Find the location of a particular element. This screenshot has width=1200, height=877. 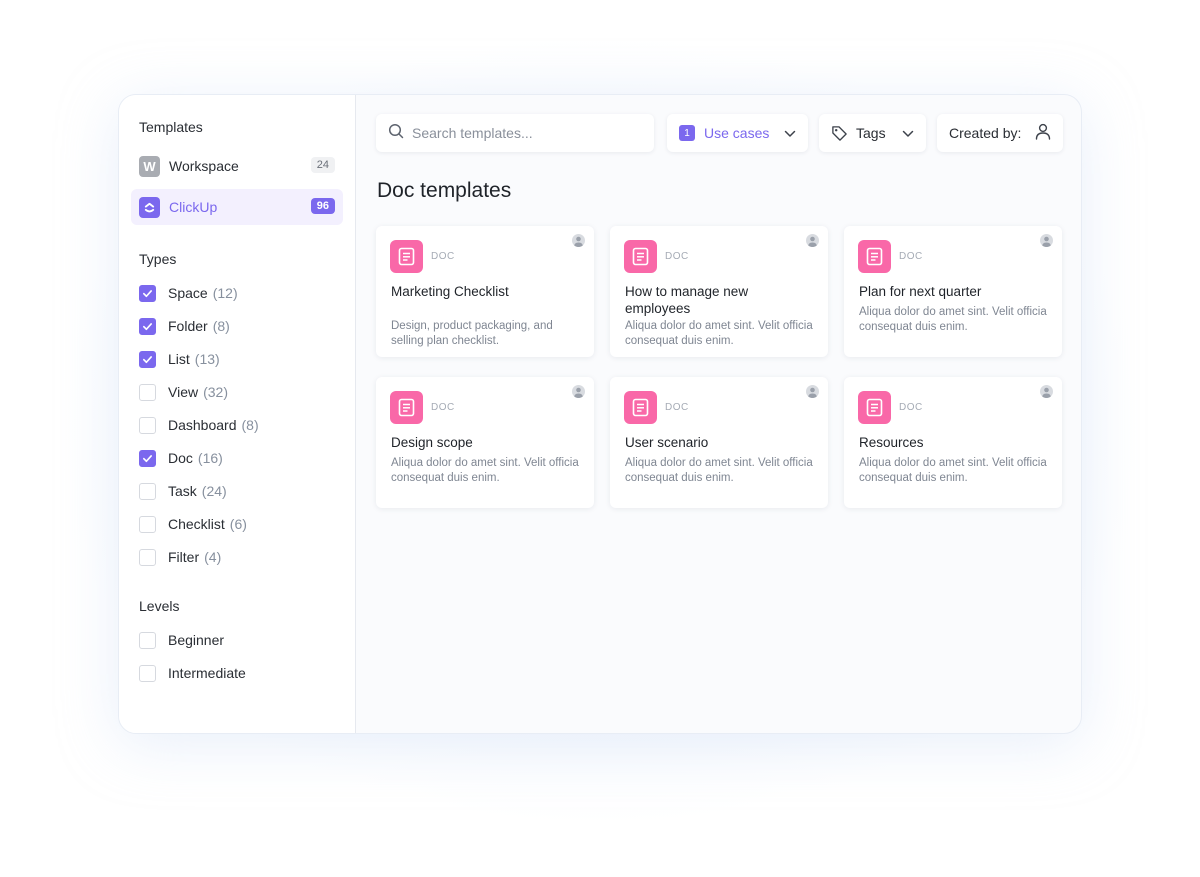

source-clickup-count: 96 is located at coordinates (322, 206).